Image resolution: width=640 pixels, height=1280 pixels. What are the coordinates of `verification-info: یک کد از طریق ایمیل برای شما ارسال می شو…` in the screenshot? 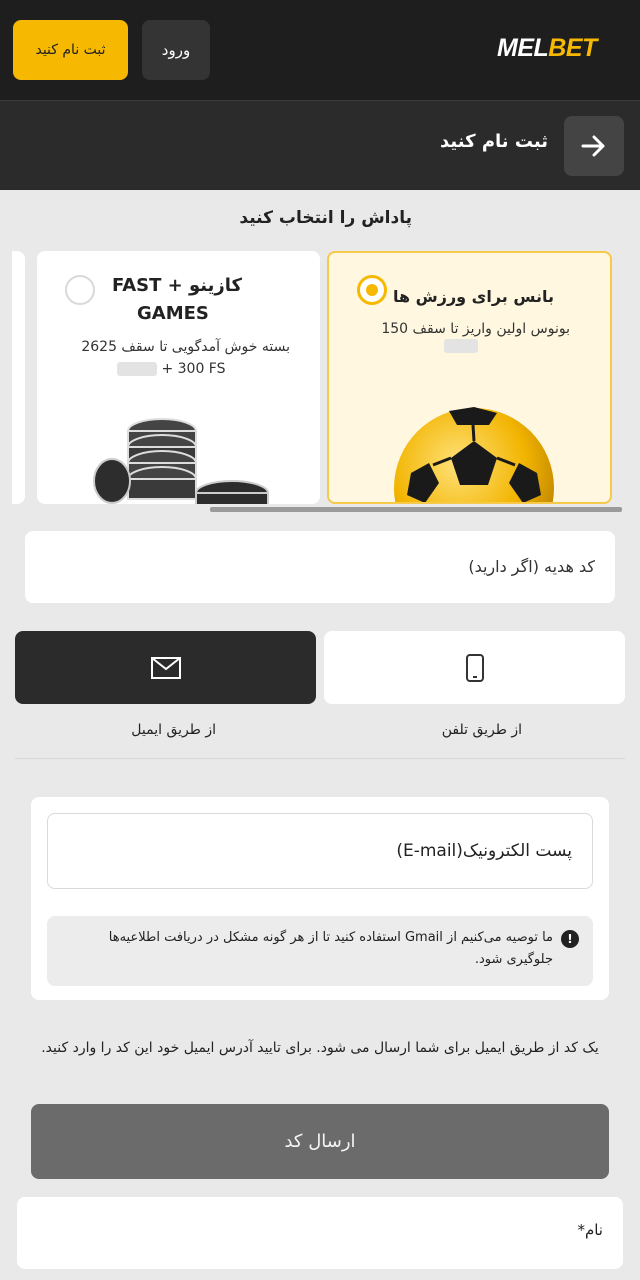 It's located at (320, 1048).